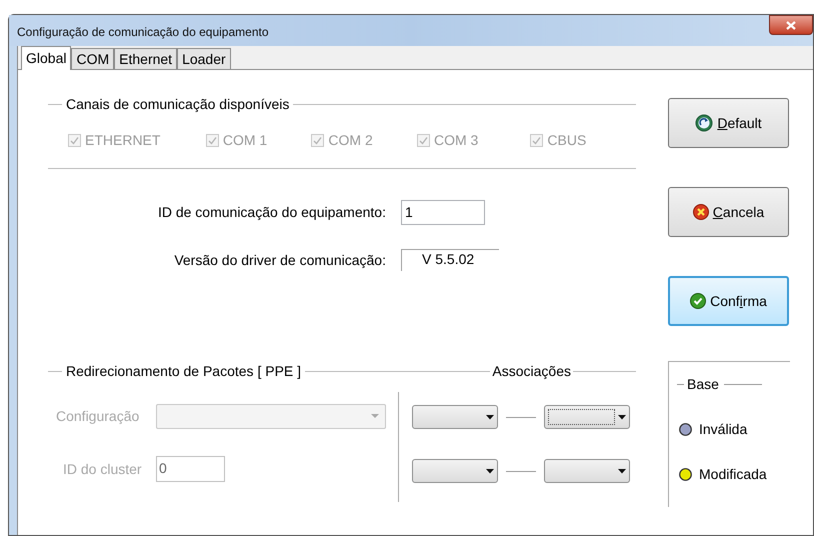  Describe the element at coordinates (204, 58) in the screenshot. I see `tab: Loader` at that location.